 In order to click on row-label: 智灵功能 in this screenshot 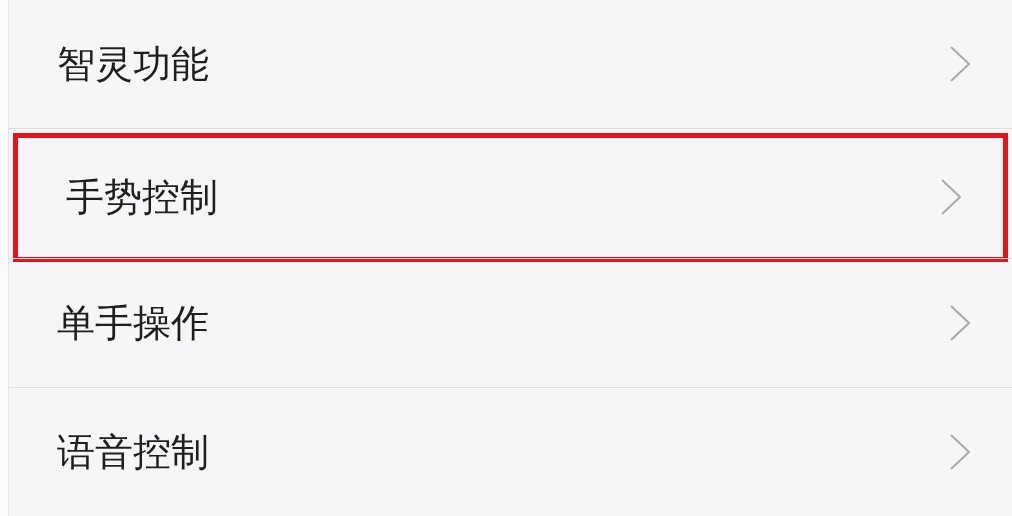, I will do `click(133, 64)`.